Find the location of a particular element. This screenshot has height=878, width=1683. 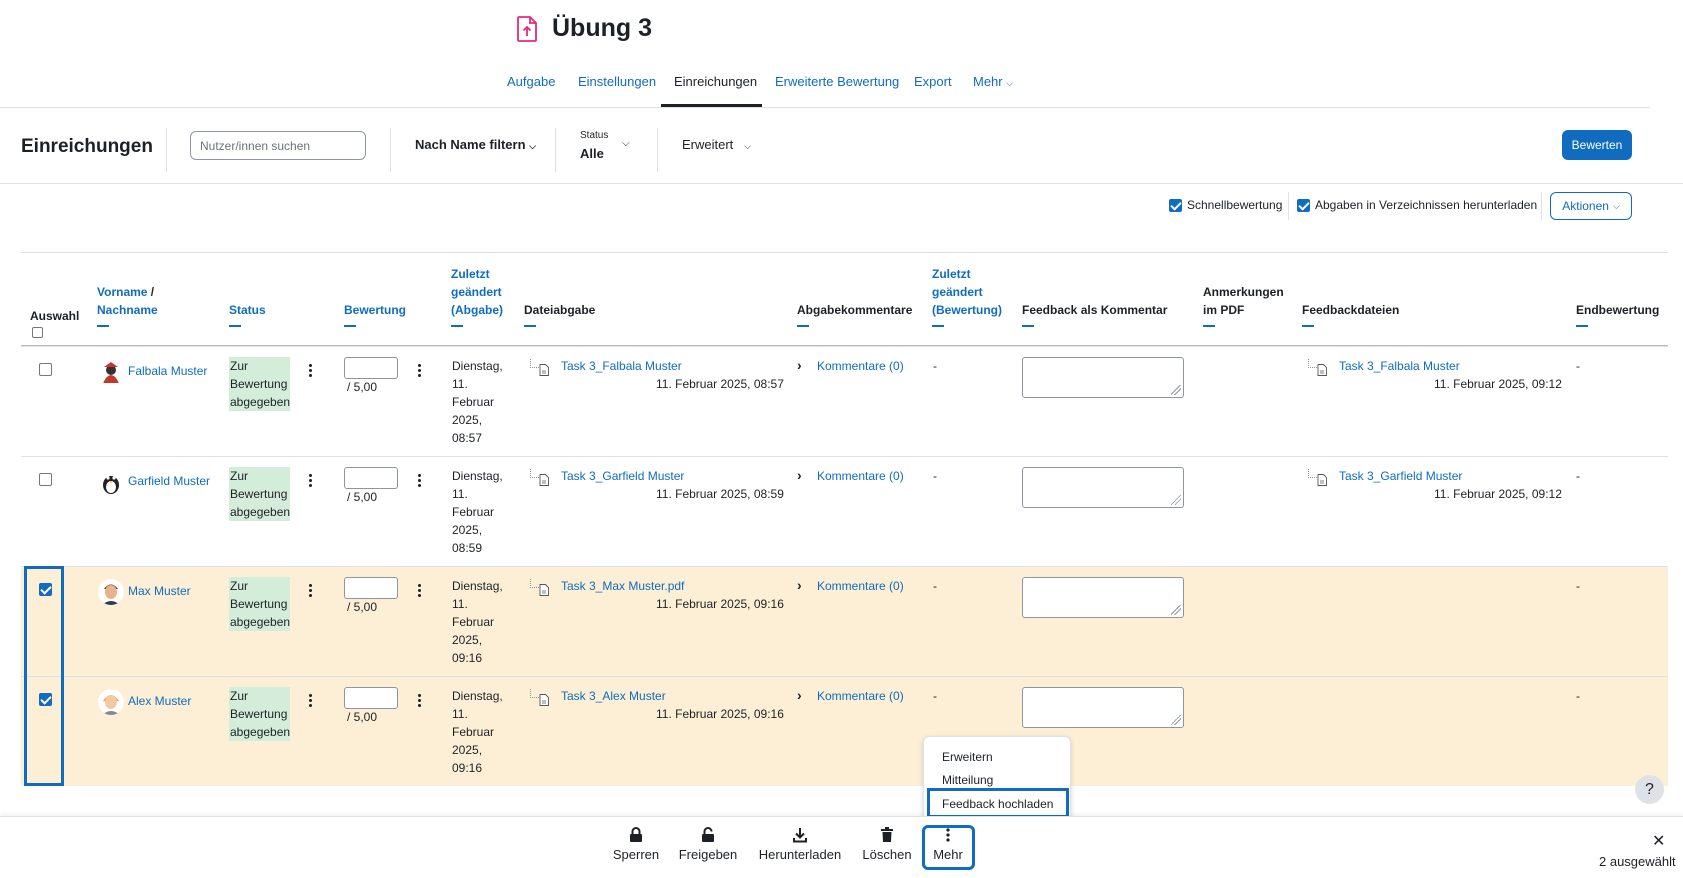

select-all-checkbox is located at coordinates (37, 332).